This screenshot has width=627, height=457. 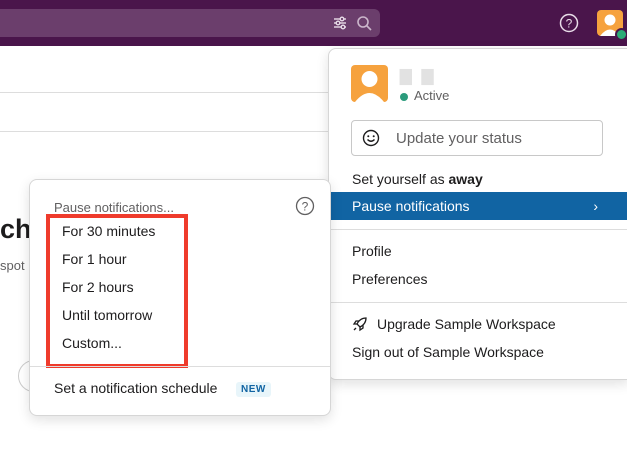 What do you see at coordinates (135, 388) in the screenshot?
I see `notification-schedule-item: Set a notification schedule` at bounding box center [135, 388].